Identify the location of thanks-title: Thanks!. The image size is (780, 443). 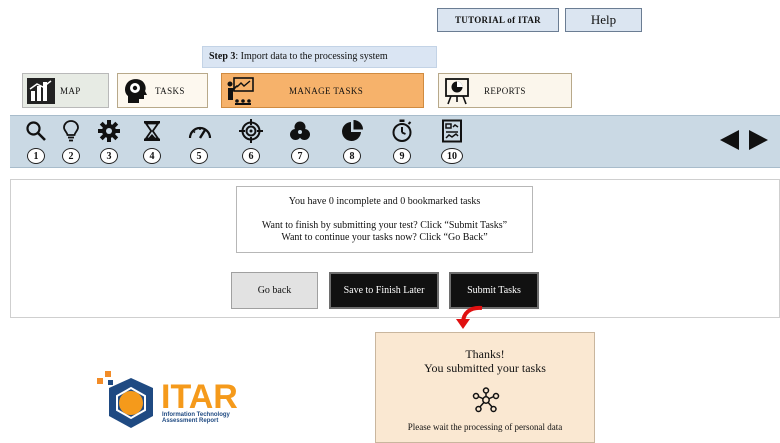
(485, 354).